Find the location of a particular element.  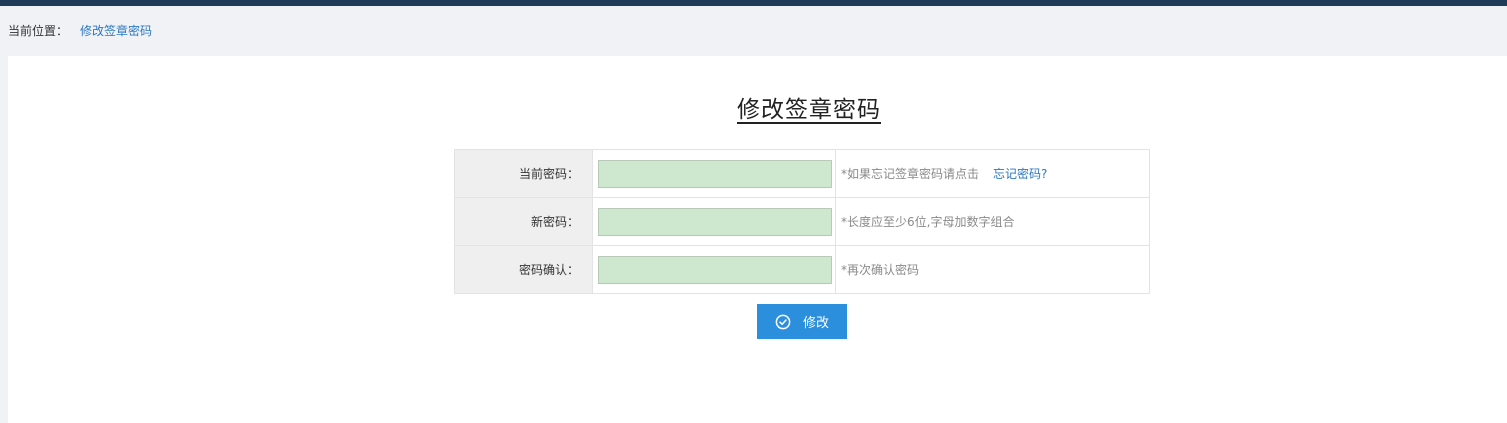

check-circle-icon is located at coordinates (783, 322).